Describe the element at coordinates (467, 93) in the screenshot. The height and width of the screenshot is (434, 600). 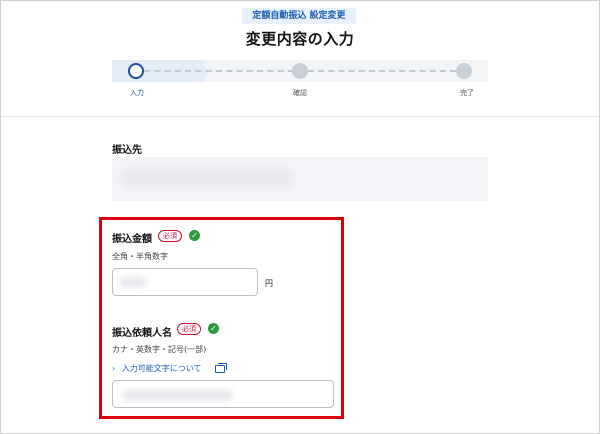
I see `step-label-complete: 完了` at that location.